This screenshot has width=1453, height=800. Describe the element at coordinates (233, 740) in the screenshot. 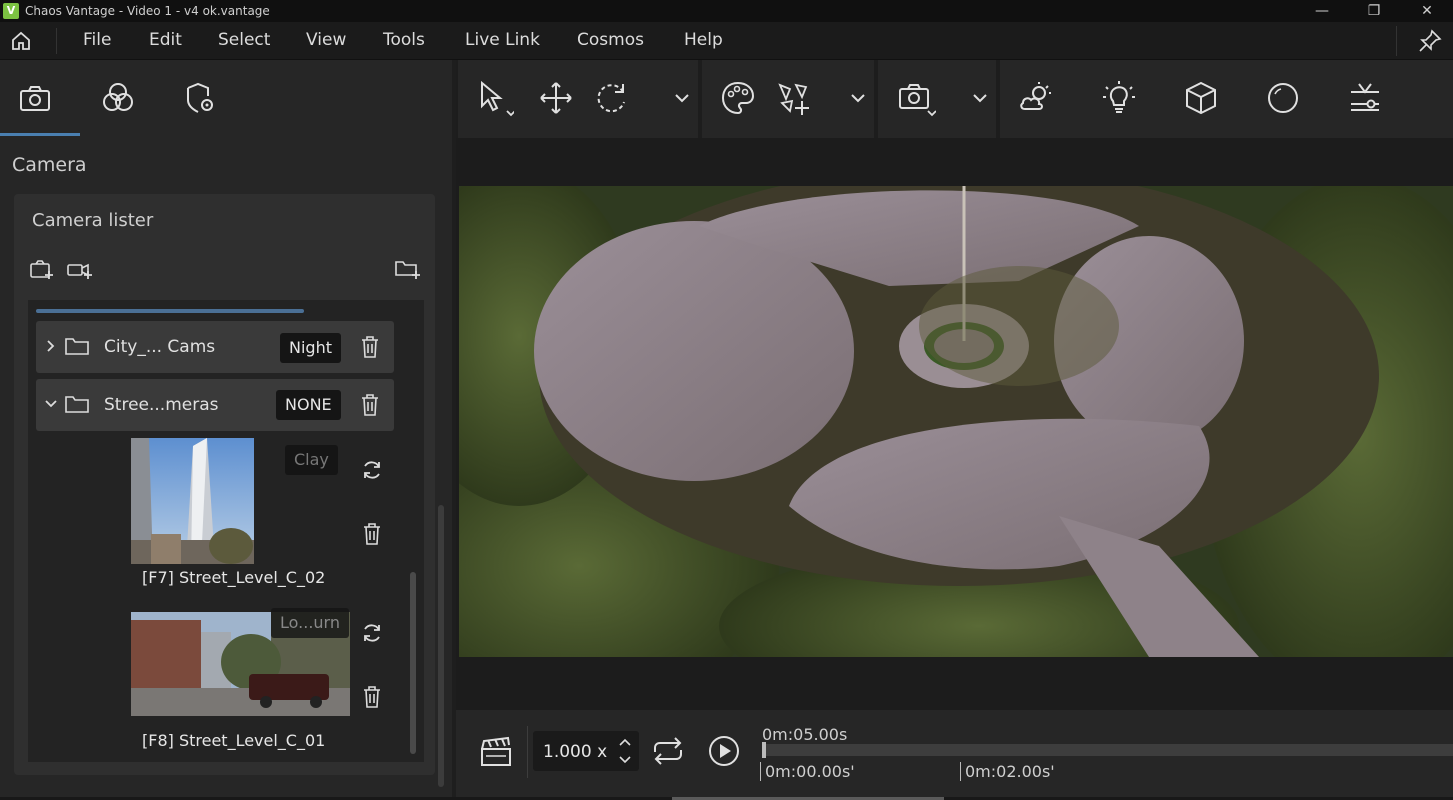

I see `camera-name: [F8] Street_Level_C_01` at that location.